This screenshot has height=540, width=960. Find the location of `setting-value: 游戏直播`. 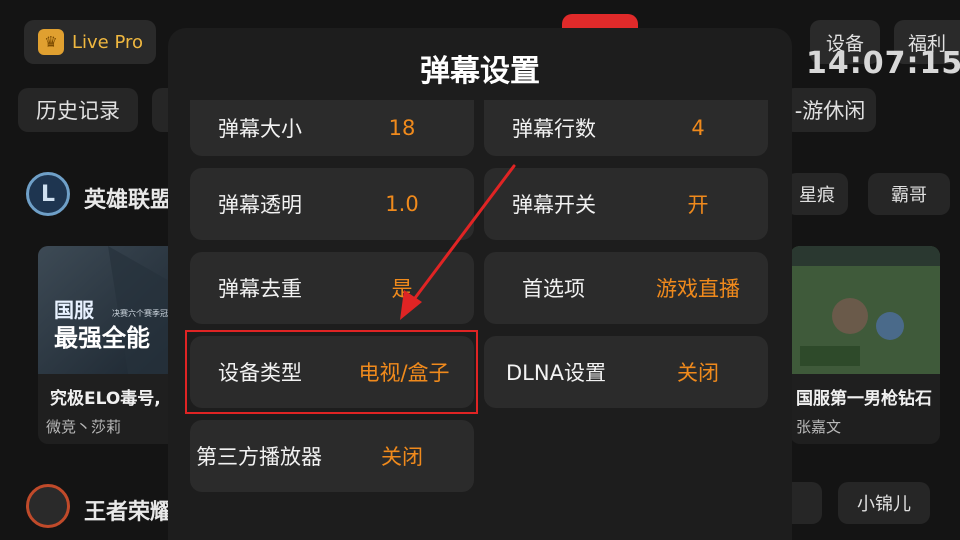

setting-value: 游戏直播 is located at coordinates (698, 289).